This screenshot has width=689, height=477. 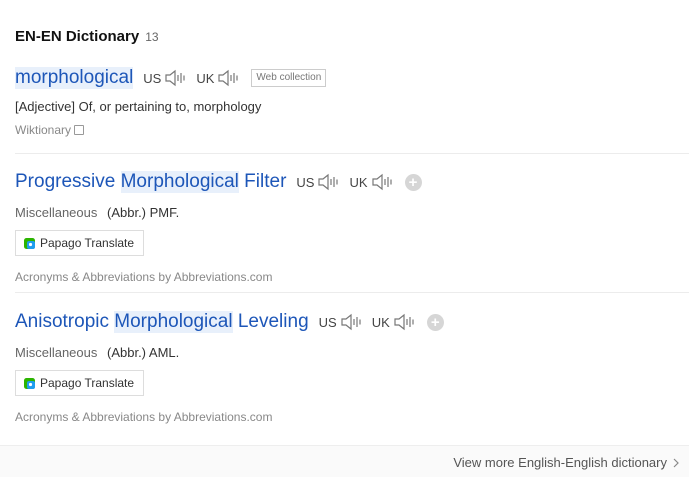 What do you see at coordinates (352, 78) in the screenshot?
I see `entry-headline: morphological US UK Web collection` at bounding box center [352, 78].